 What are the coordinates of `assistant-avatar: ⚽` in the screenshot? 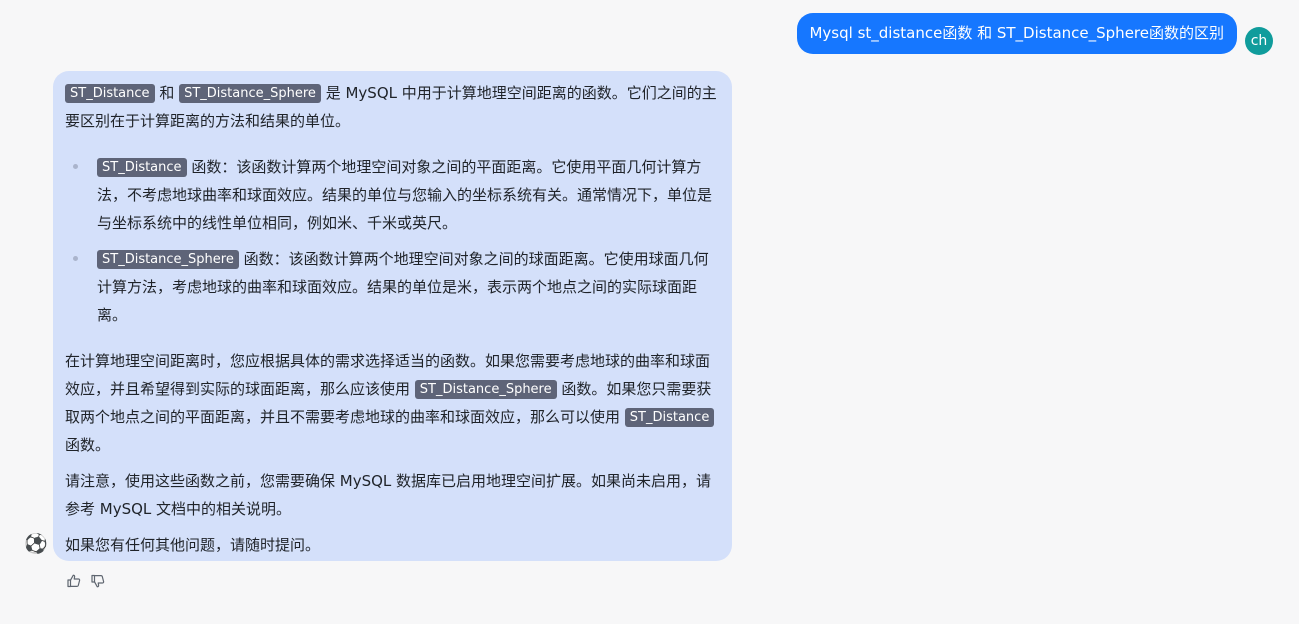 It's located at (36, 544).